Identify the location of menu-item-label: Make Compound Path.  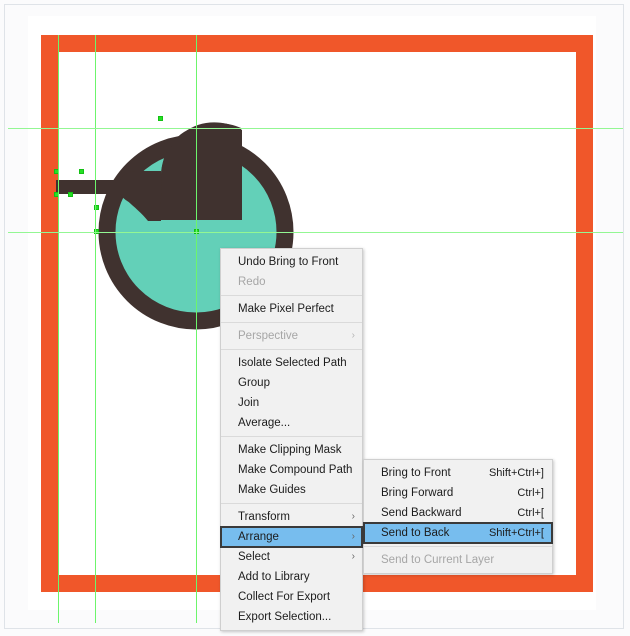
(295, 470).